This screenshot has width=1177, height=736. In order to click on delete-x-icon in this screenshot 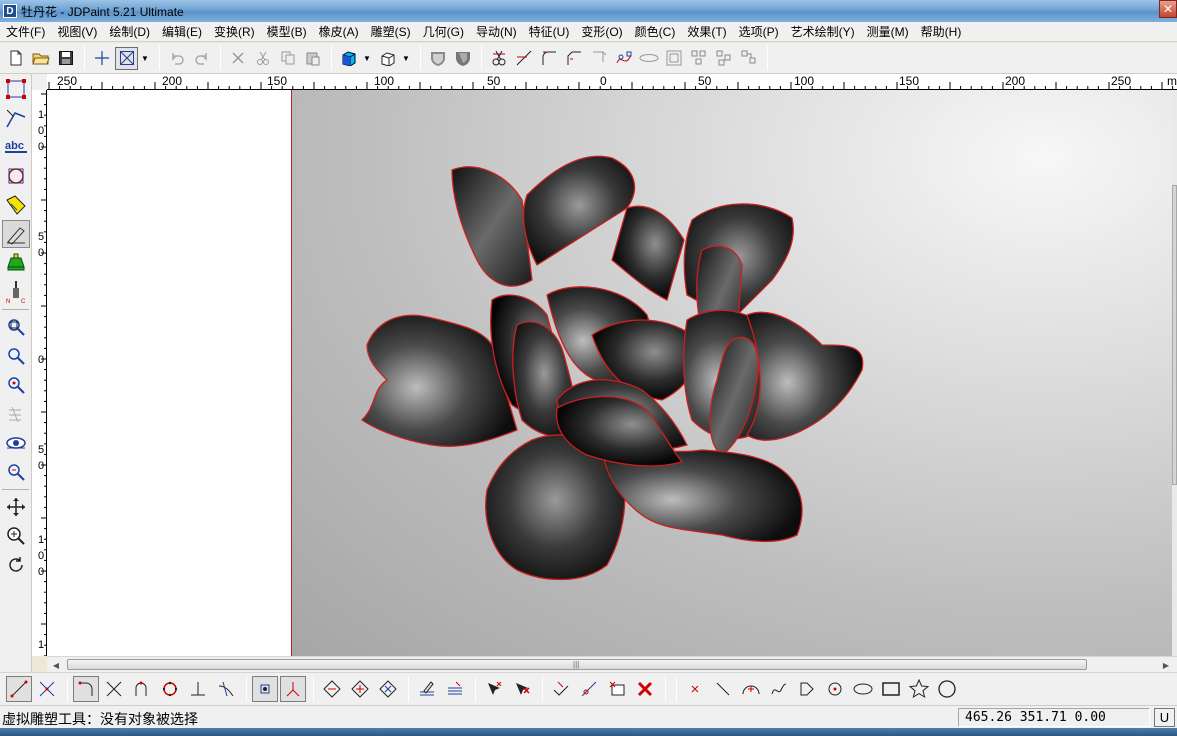, I will do `click(237, 58)`.